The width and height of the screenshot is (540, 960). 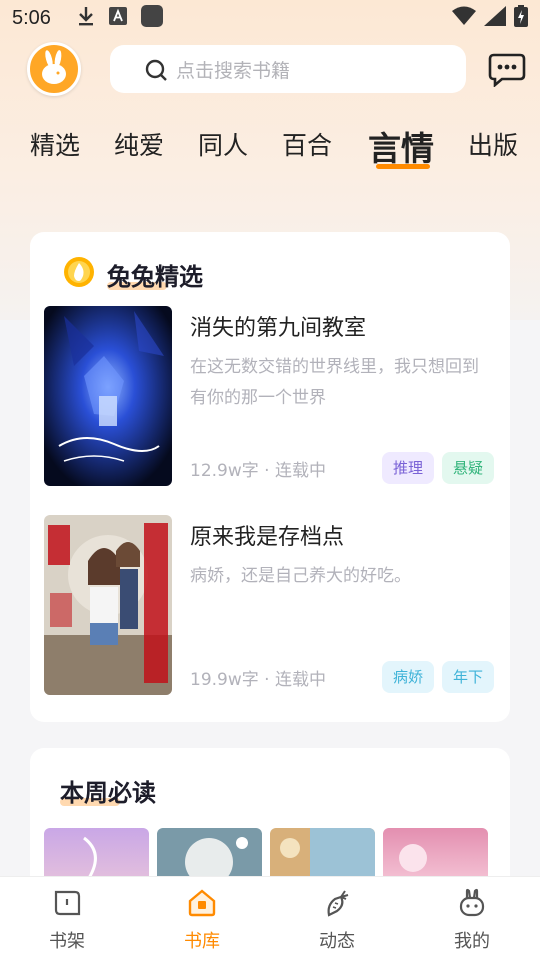 I want to click on bottom-navigation: 书架 书库 动态 我的, so click(x=270, y=918).